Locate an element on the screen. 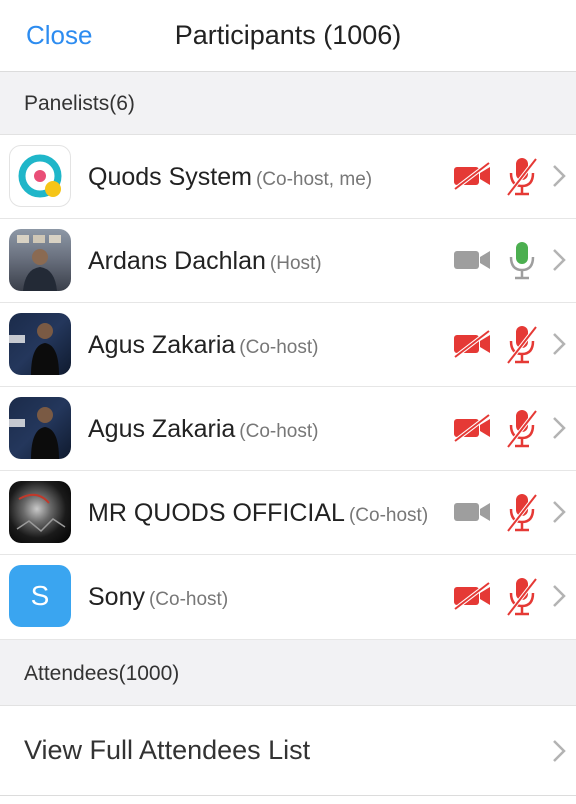 The width and height of the screenshot is (576, 804). participant-role: (Co-host, me) is located at coordinates (314, 179).